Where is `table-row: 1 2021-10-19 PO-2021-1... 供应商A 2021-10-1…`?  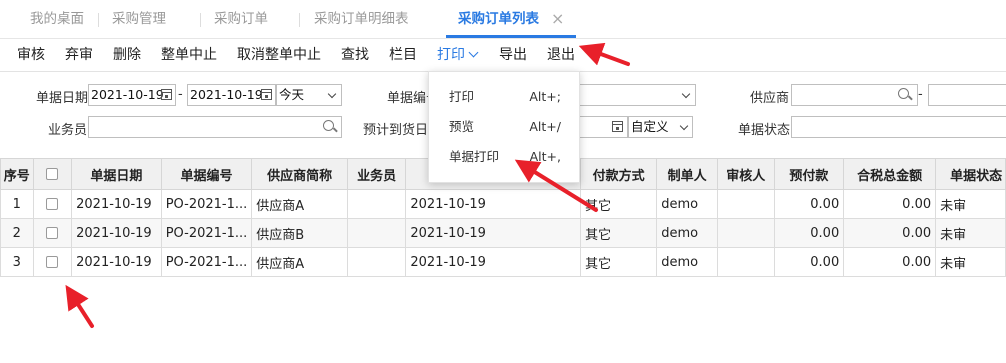
table-row: 1 2021-10-19 PO-2021-1... 供应商A 2021-10-1… is located at coordinates (503, 204).